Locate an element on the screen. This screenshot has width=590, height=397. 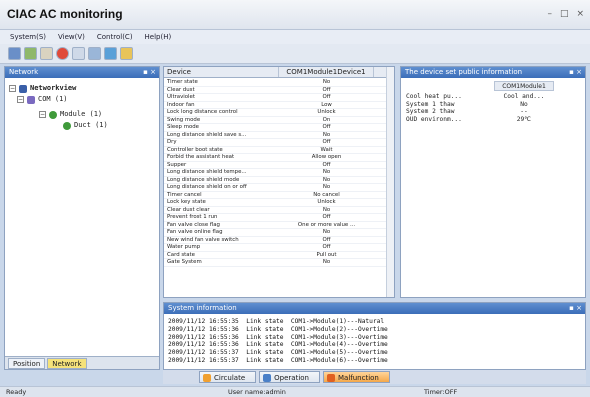
device-row: Fan valve online flag No is located at coordinates (279, 233).